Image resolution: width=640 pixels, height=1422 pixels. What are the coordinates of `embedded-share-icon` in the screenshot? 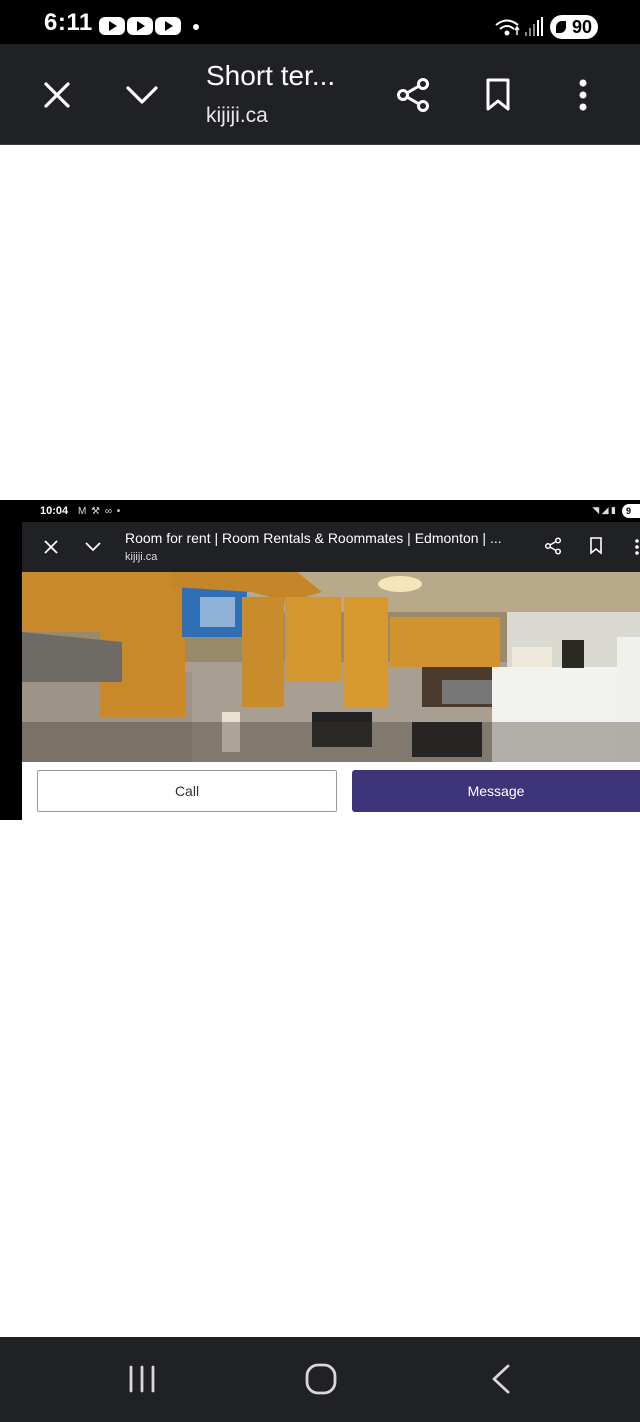 It's located at (553, 546).